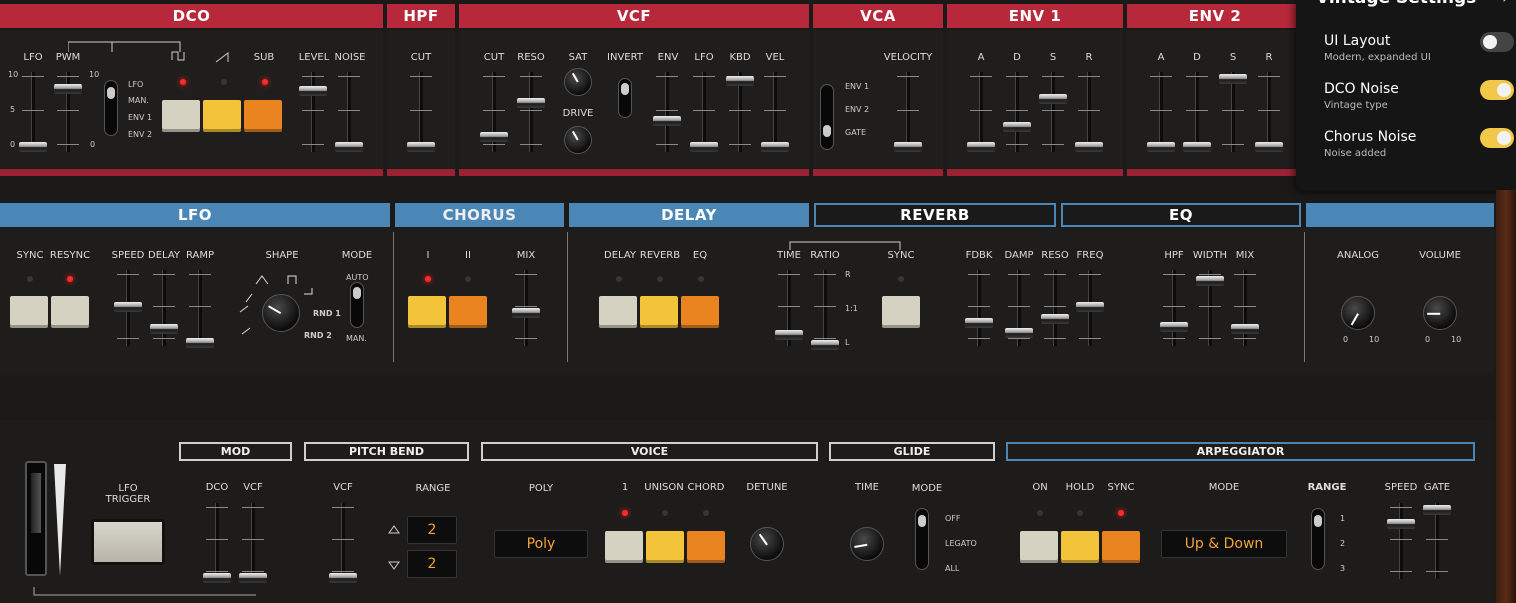  Describe the element at coordinates (1210, 308) in the screenshot. I see `eq-width-fader` at that location.